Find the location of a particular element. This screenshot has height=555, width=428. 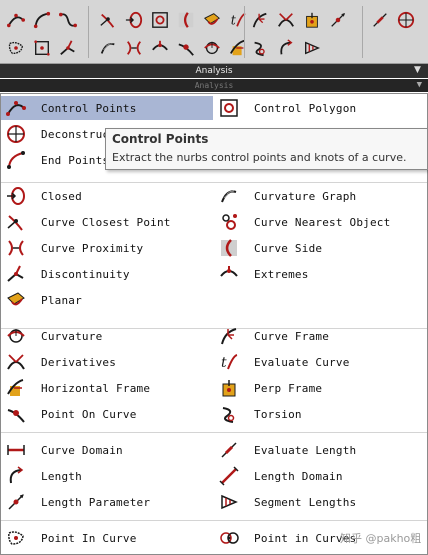

menu-item-curvature: Curvature is located at coordinates (107, 336).